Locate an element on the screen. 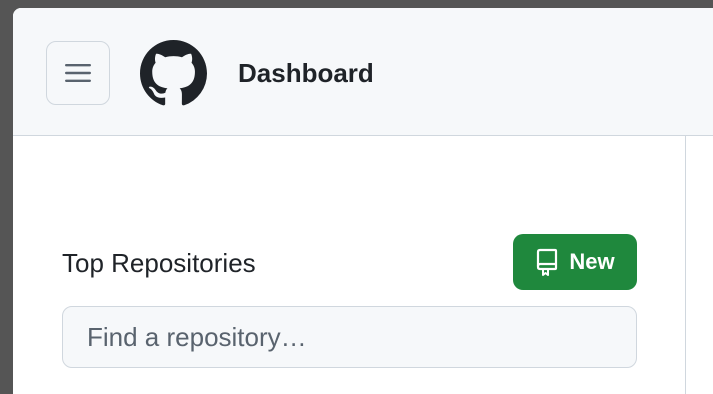 The width and height of the screenshot is (713, 394). find-repository-input is located at coordinates (349, 337).